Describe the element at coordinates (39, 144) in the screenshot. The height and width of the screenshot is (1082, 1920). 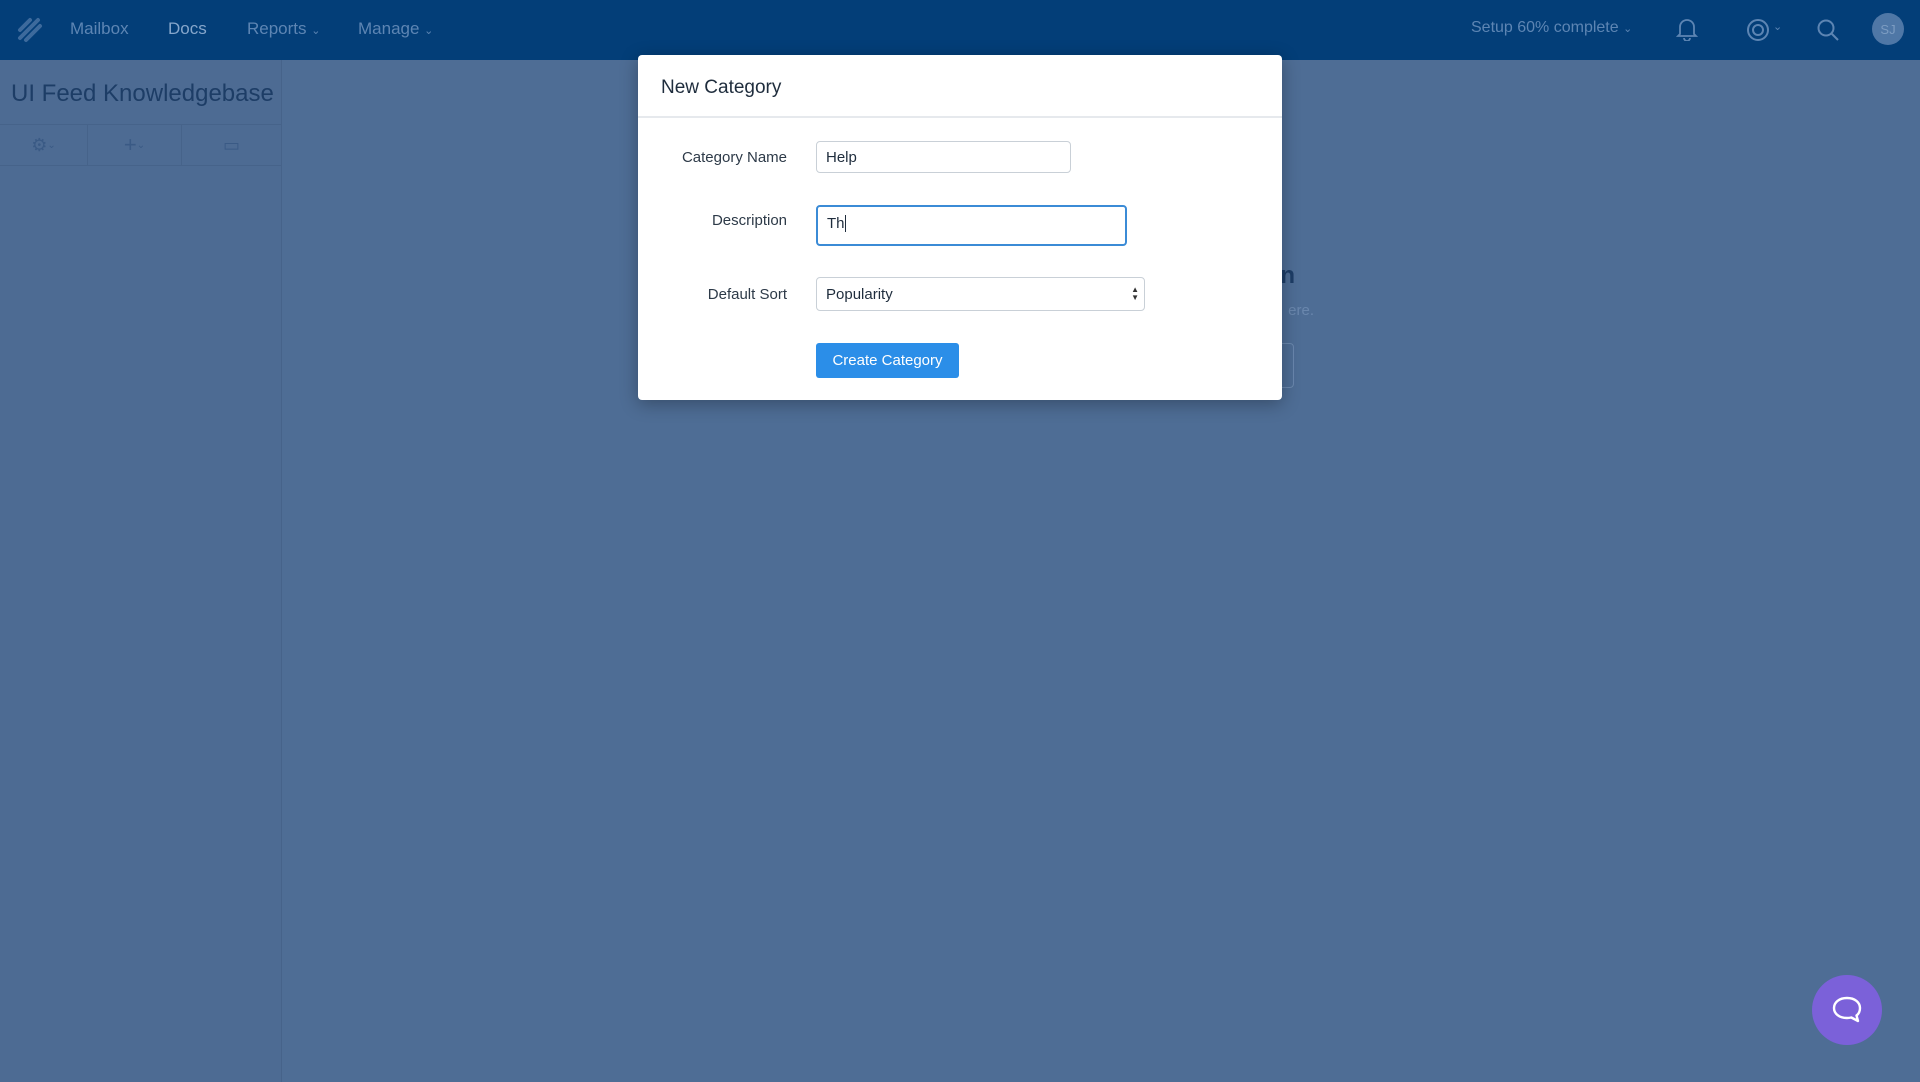
I see `gear-icon: ⚙` at that location.